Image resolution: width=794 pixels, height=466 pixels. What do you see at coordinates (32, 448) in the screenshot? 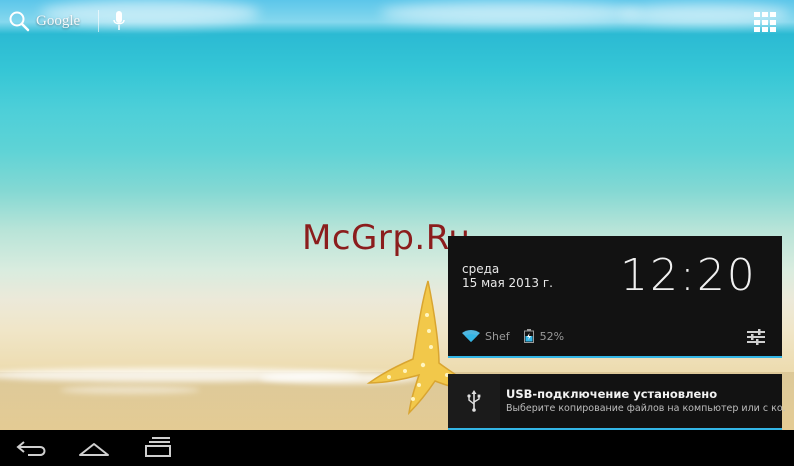
I see `back-icon` at bounding box center [32, 448].